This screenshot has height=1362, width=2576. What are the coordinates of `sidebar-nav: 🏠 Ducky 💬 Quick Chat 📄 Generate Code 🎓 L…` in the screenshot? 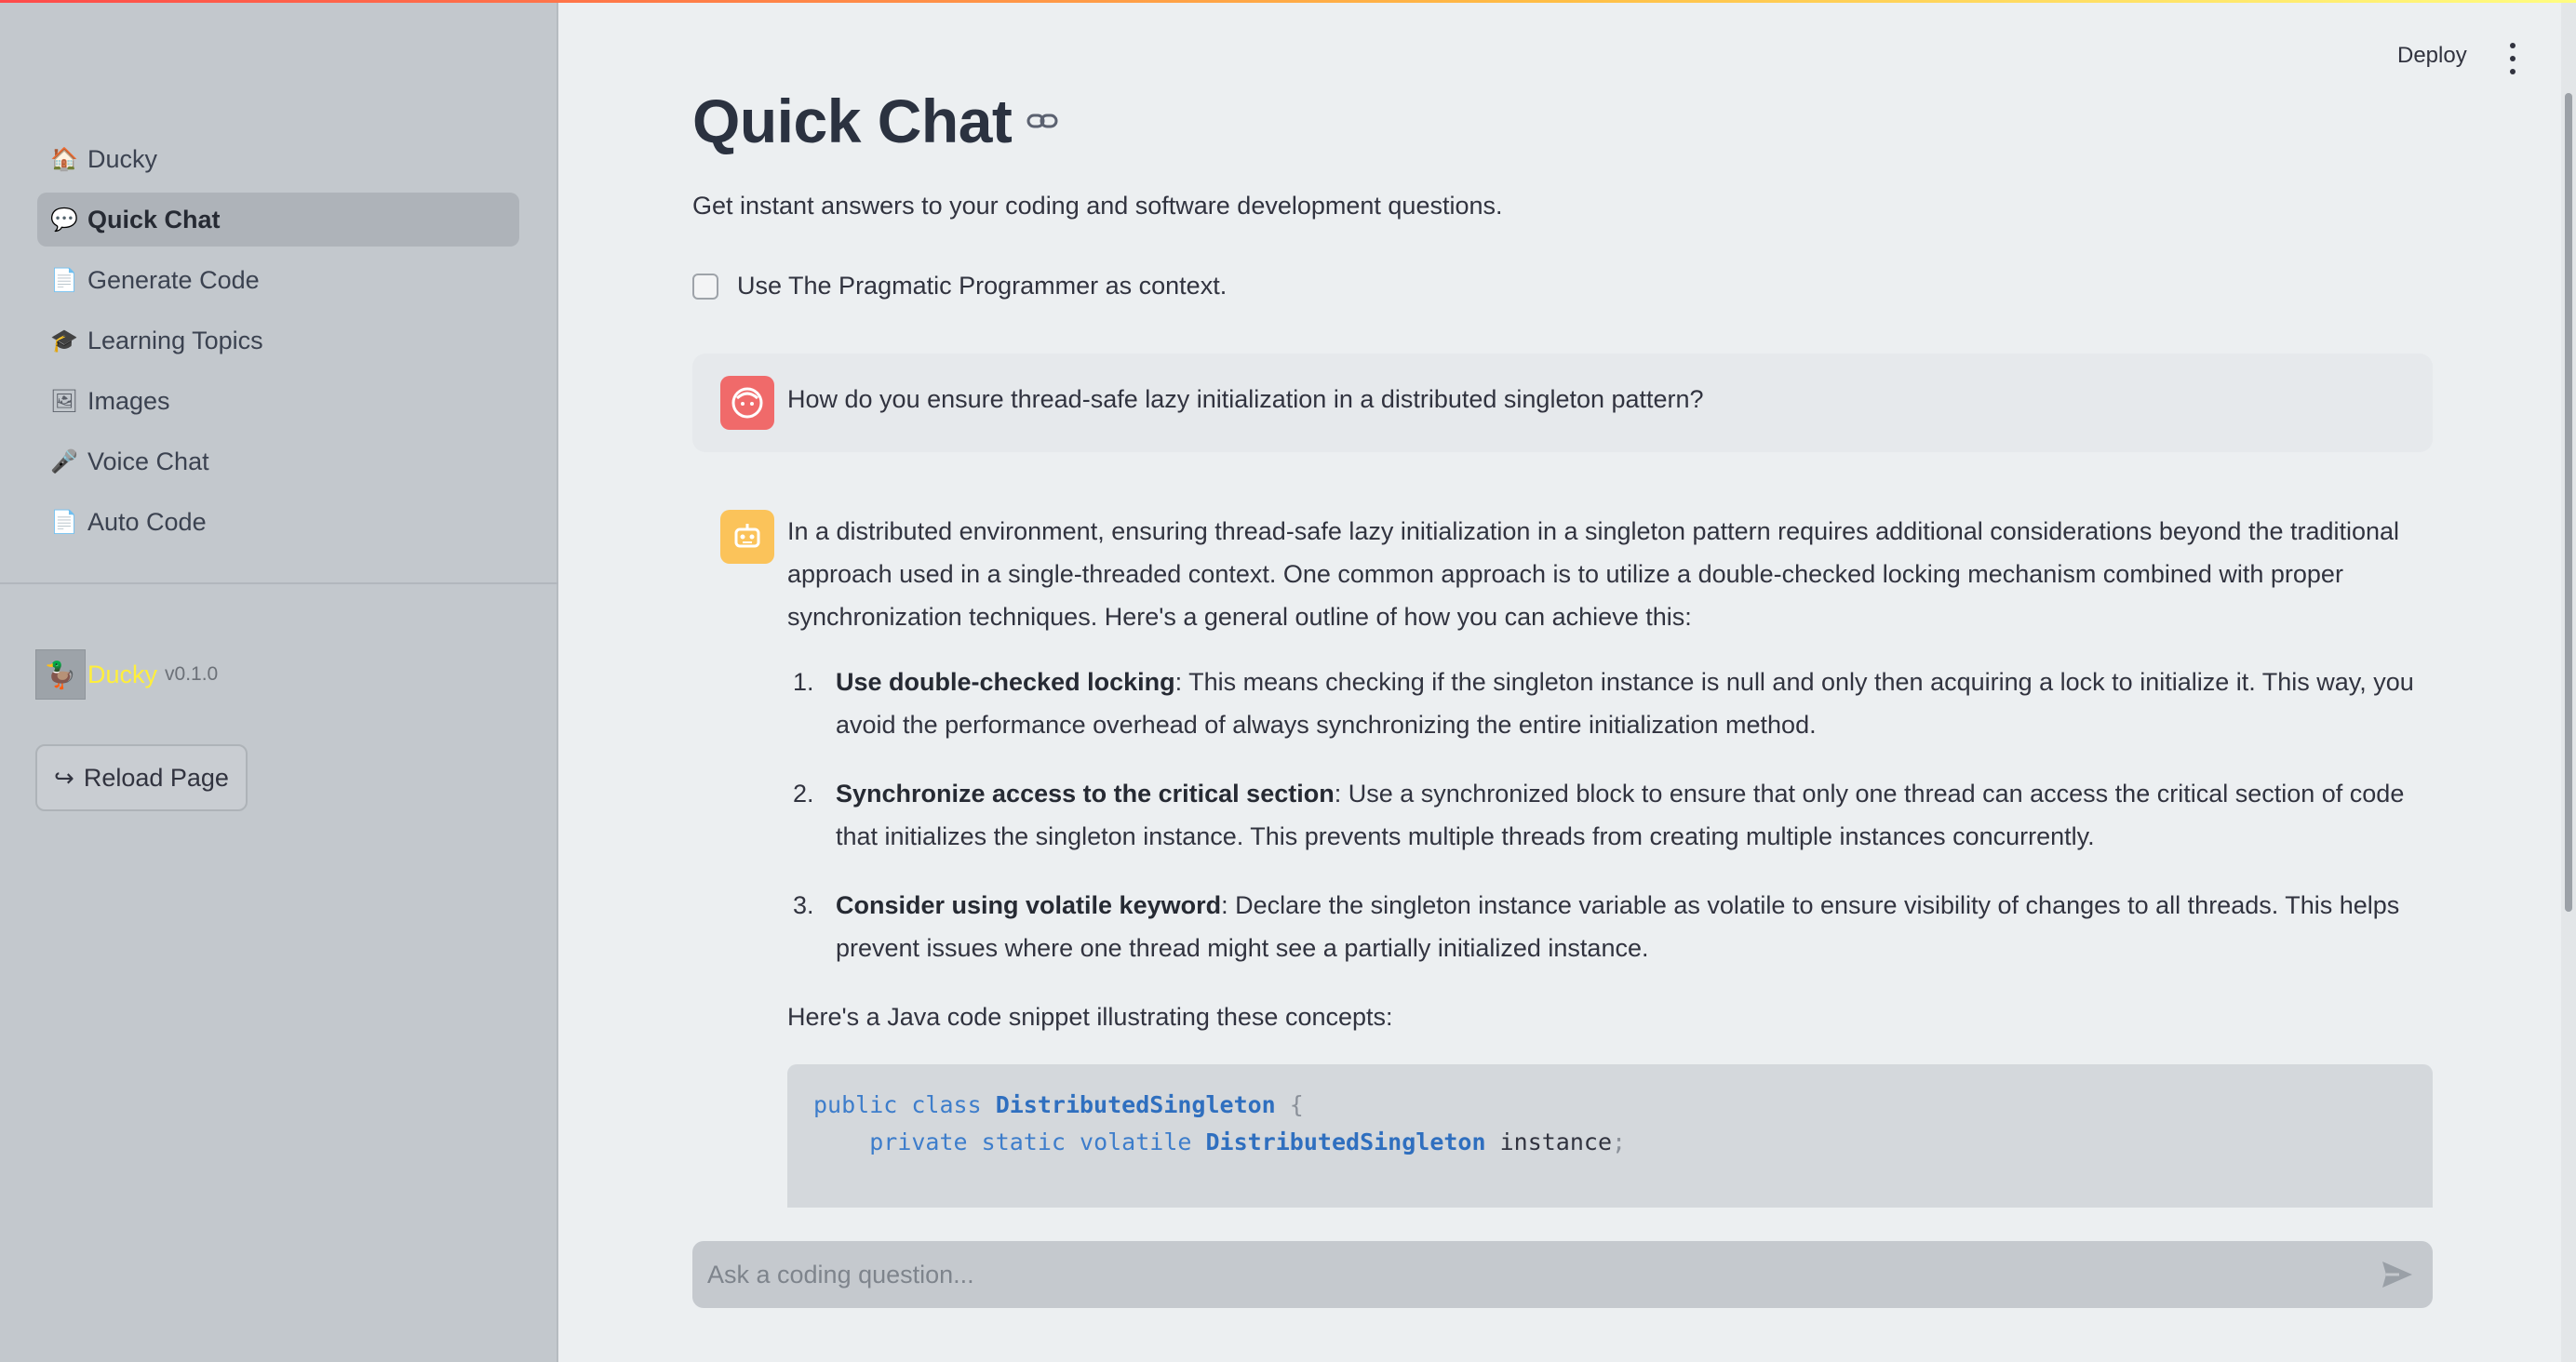 It's located at (278, 343).